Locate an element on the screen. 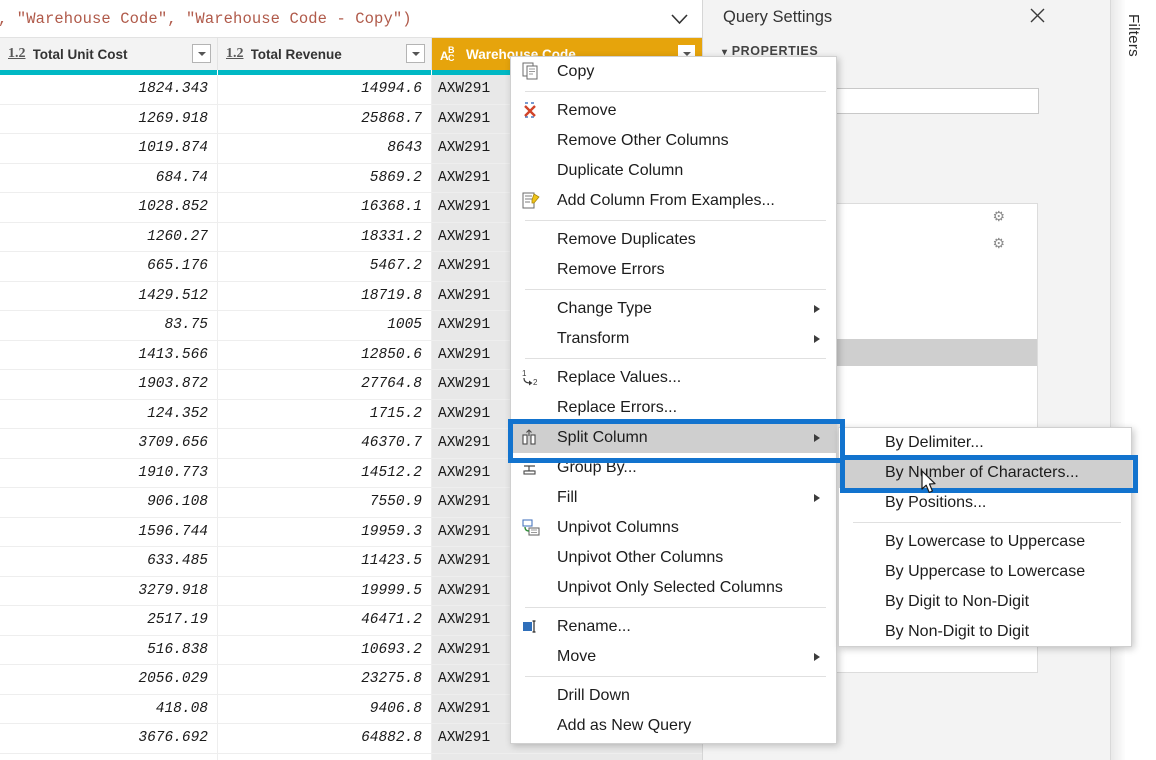 Image resolution: width=1156 pixels, height=760 pixels. menu-item-copy: Copy is located at coordinates (673, 72).